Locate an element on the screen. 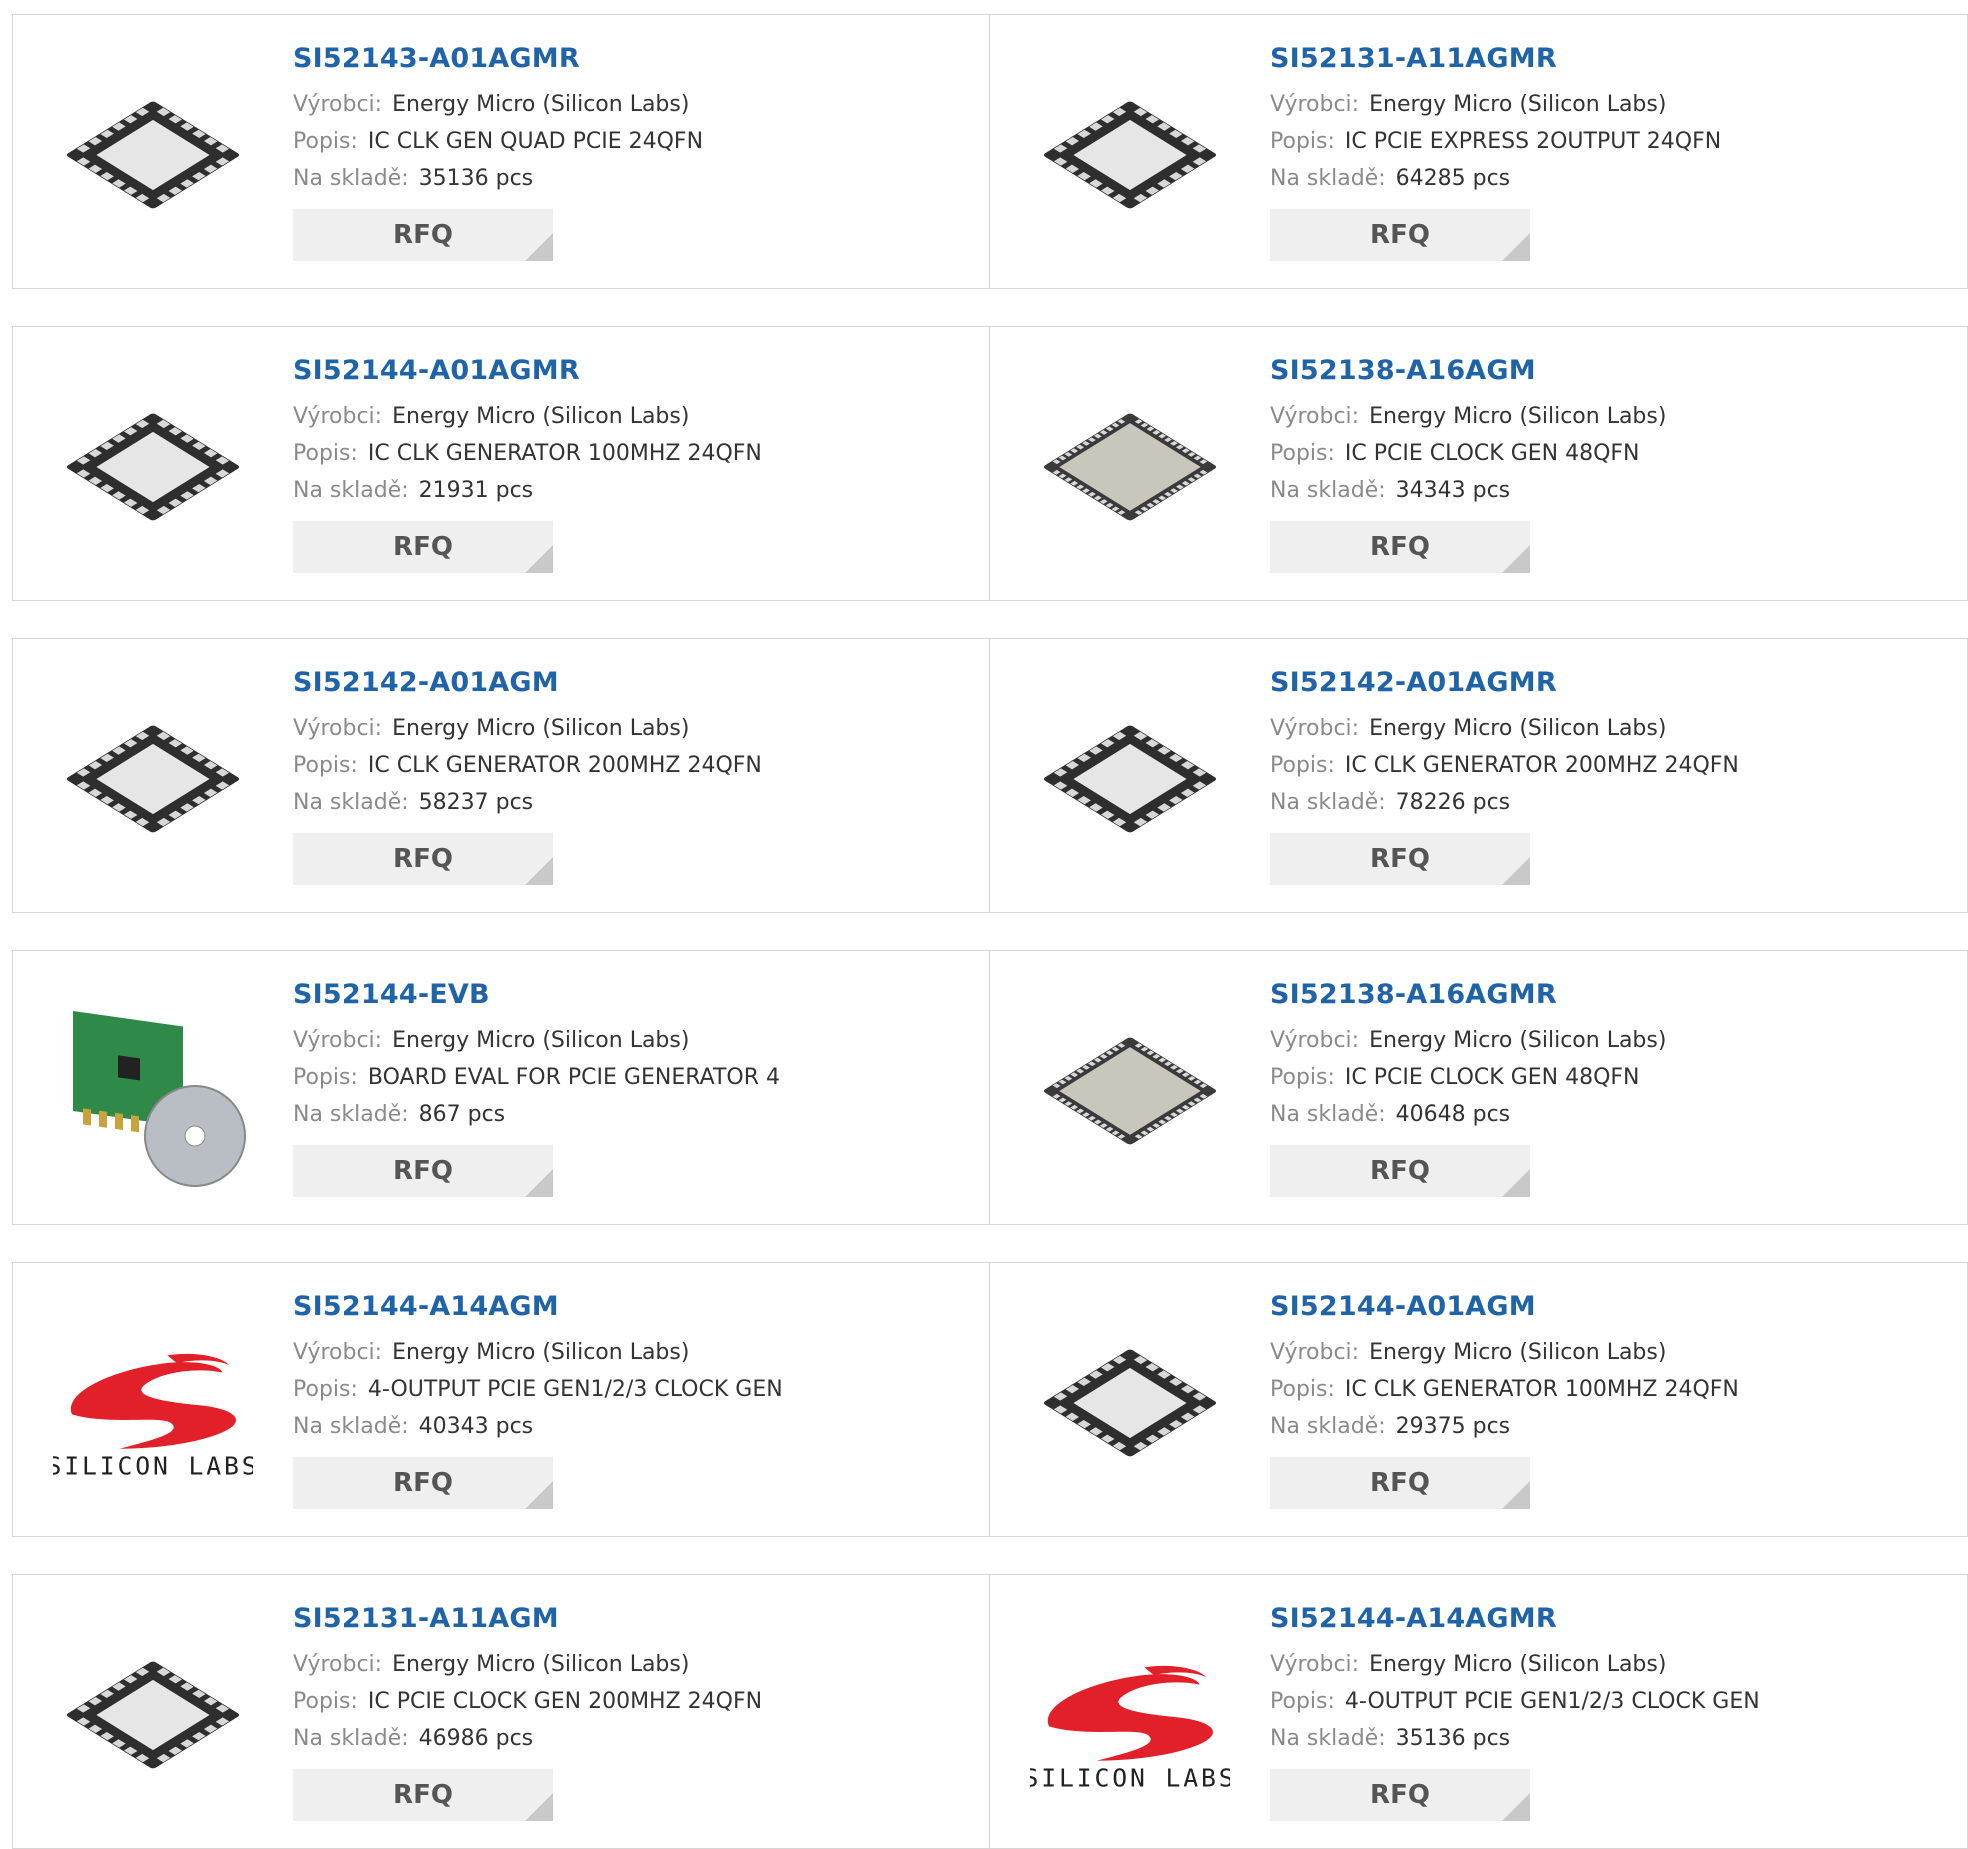 Image resolution: width=1968 pixels, height=1849 pixels. stock-row: Na skladě: 21931 pcs is located at coordinates (527, 490).